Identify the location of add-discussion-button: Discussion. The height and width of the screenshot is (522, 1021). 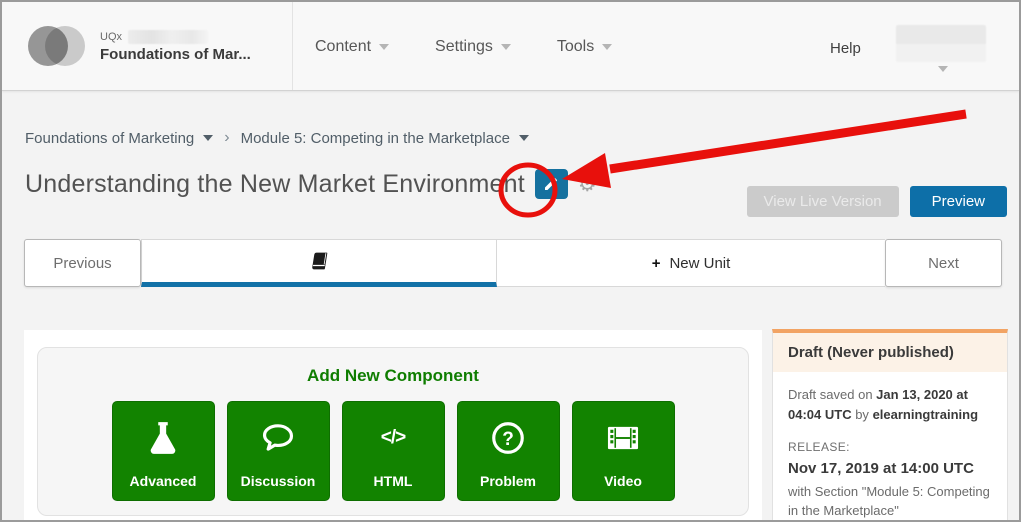
(278, 451).